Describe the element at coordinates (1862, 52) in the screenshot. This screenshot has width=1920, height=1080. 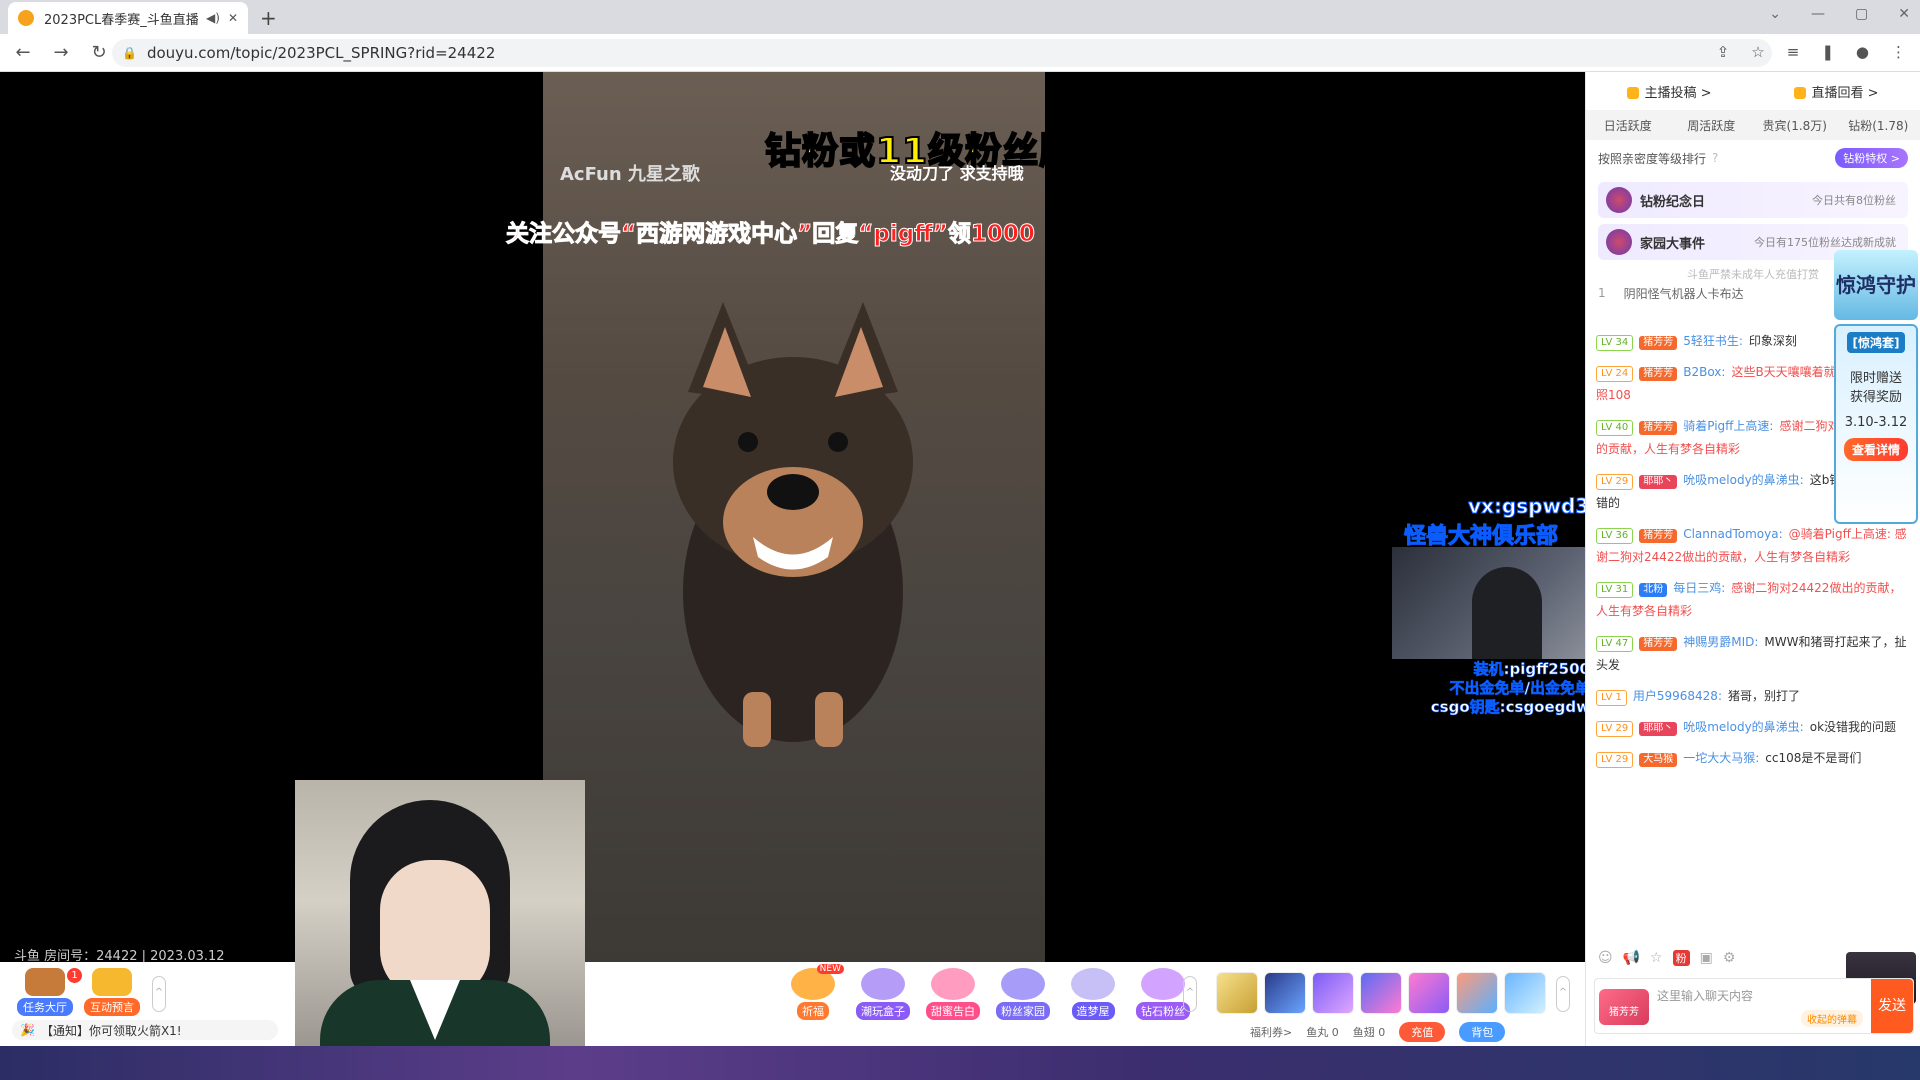
I see `profile-icon: ●` at that location.